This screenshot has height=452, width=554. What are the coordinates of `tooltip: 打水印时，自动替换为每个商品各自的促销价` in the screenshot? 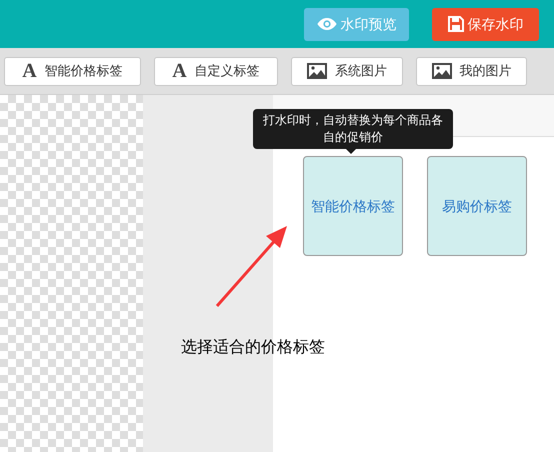 It's located at (353, 129).